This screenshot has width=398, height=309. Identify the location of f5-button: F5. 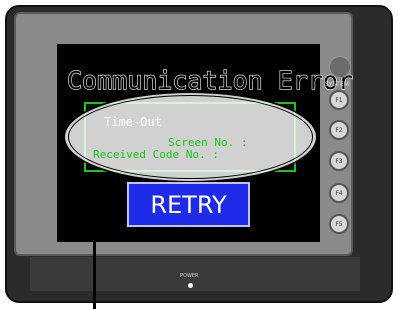
(339, 224).